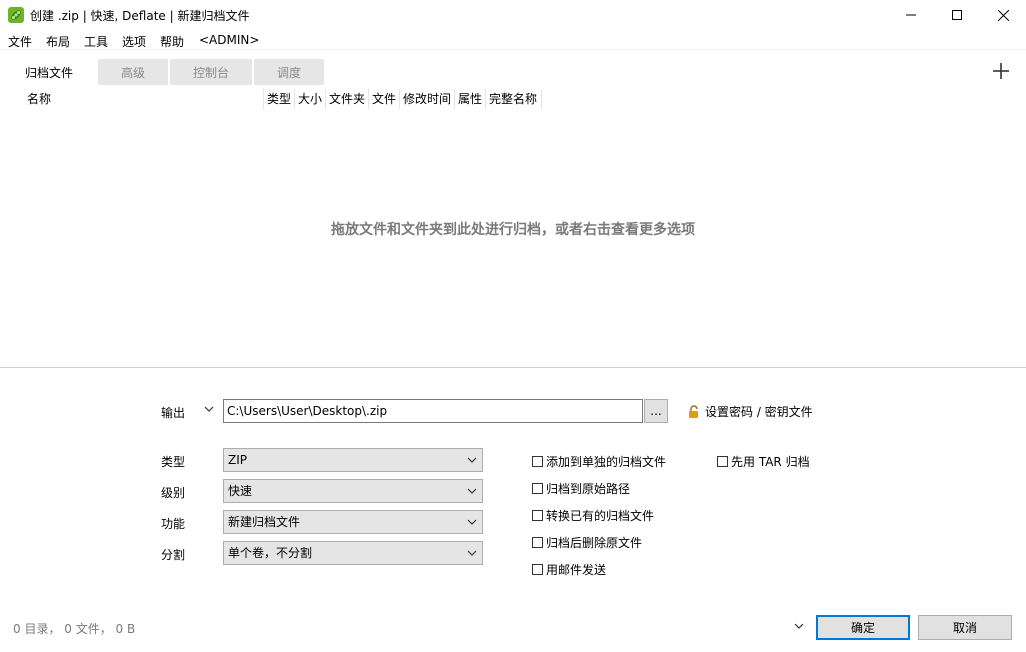  What do you see at coordinates (965, 627) in the screenshot?
I see `cancel-button: 取消` at bounding box center [965, 627].